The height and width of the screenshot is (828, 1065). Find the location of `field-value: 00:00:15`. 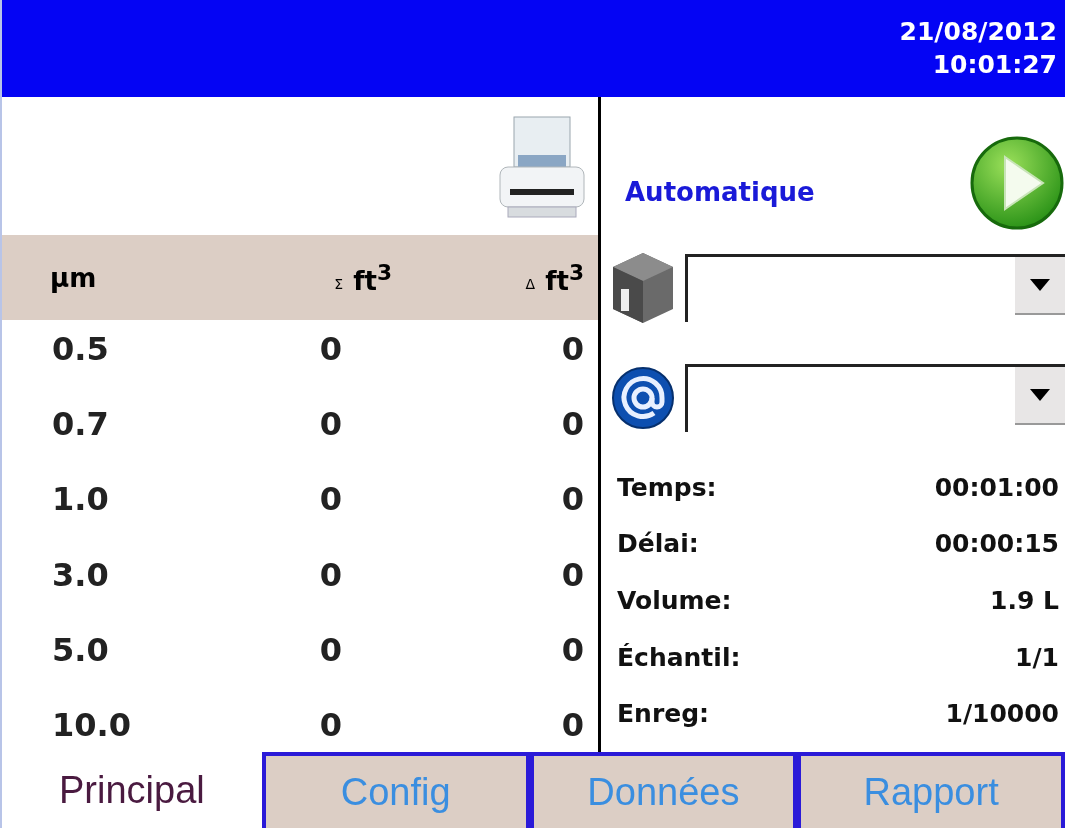

field-value: 00:00:15 is located at coordinates (996, 544).